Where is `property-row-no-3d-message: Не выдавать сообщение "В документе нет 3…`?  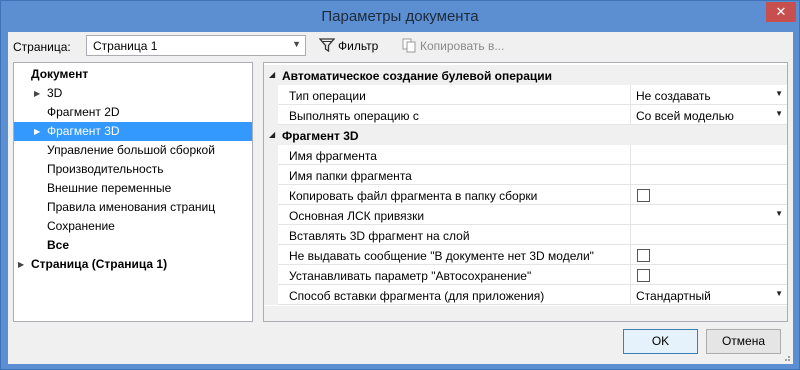
property-row-no-3d-message: Не выдавать сообщение "В документе нет 3… is located at coordinates (525, 255).